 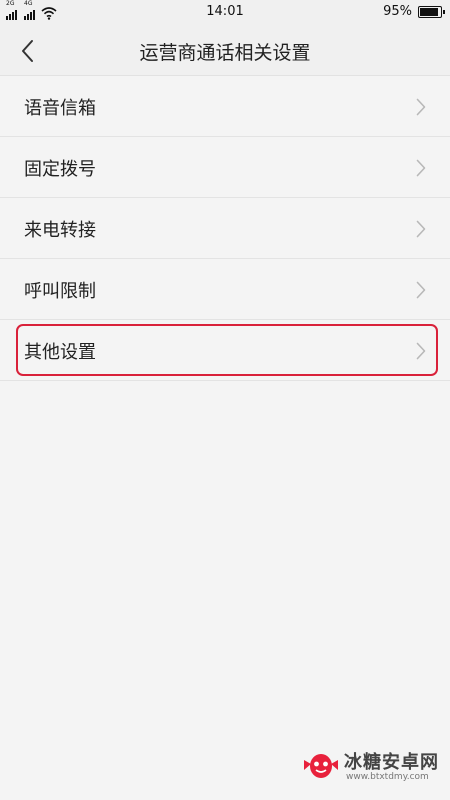 I want to click on candy-logo-icon, so click(x=321, y=766).